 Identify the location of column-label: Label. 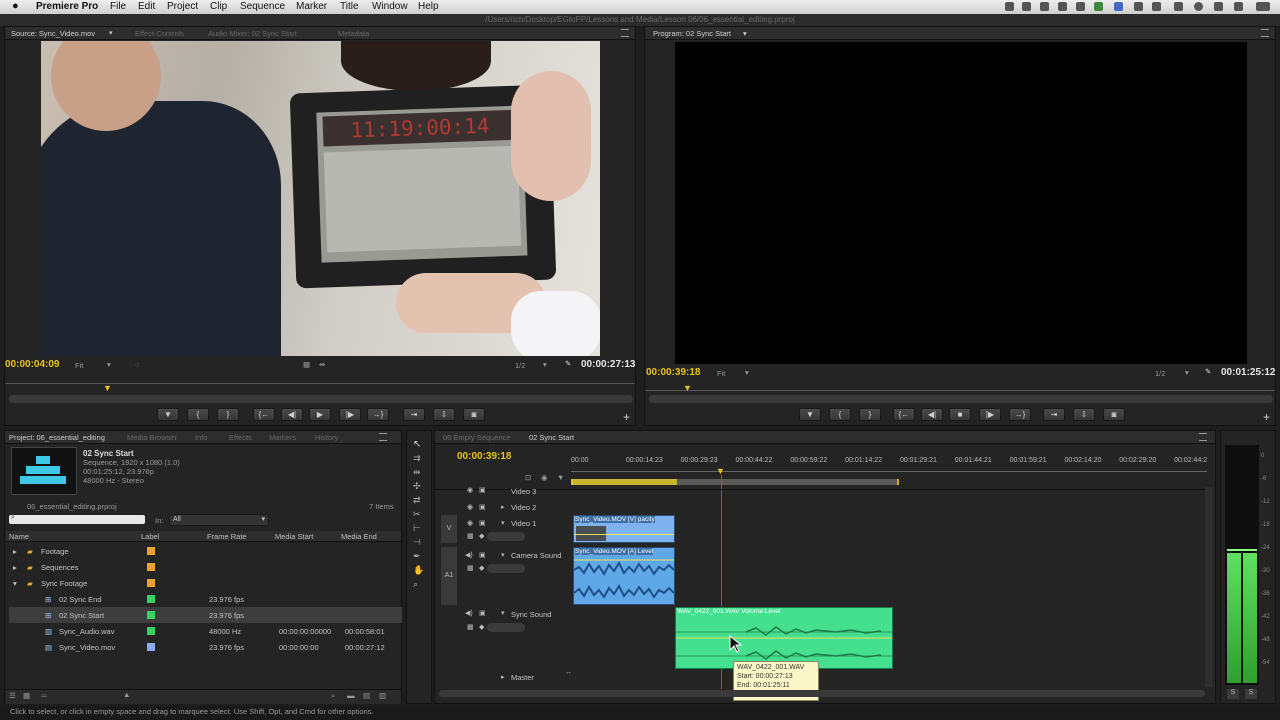
(150, 536).